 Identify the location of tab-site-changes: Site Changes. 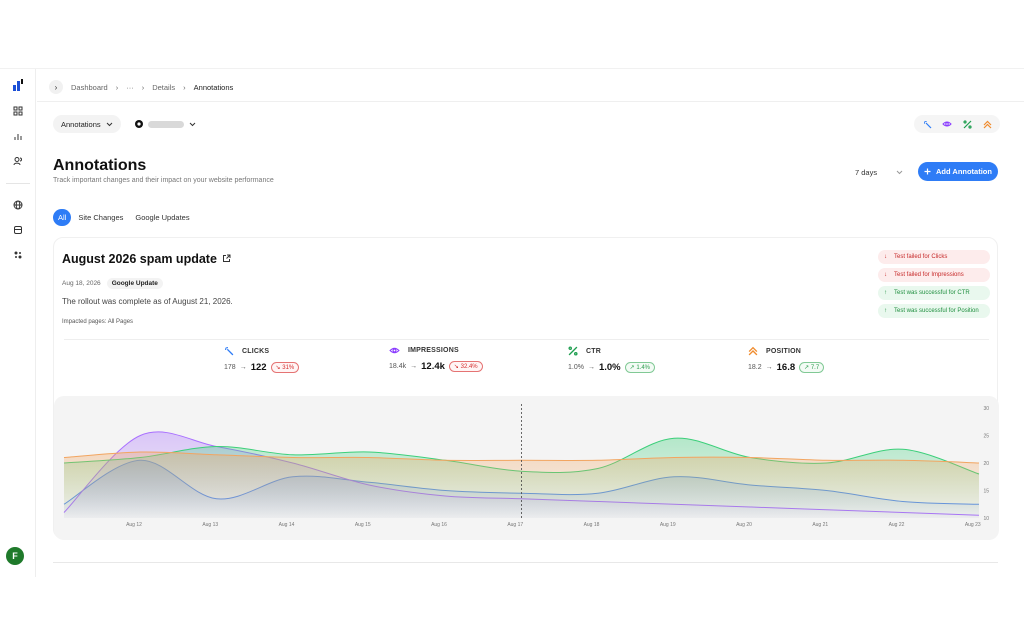
(100, 217).